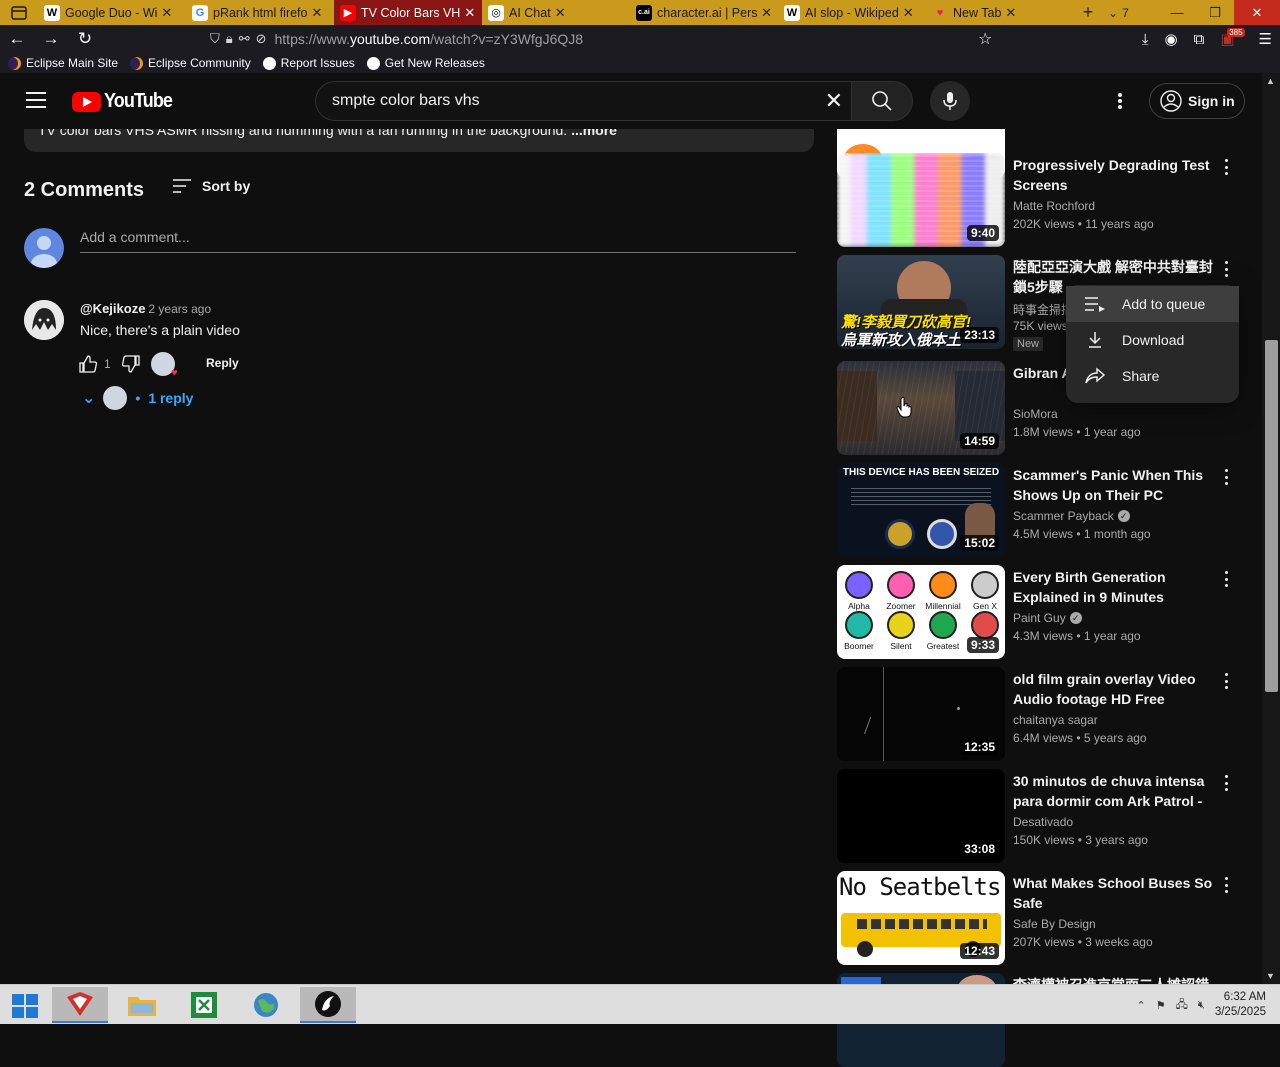  Describe the element at coordinates (204, 1005) in the screenshot. I see `taskbar-app-excel` at that location.